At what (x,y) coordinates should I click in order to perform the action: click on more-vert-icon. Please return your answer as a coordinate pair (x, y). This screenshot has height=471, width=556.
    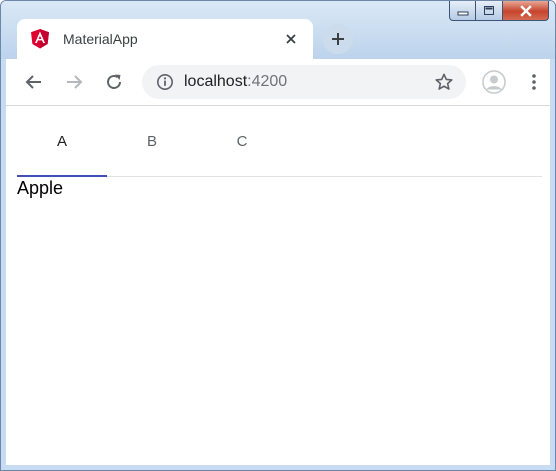
    Looking at the image, I should click on (534, 82).